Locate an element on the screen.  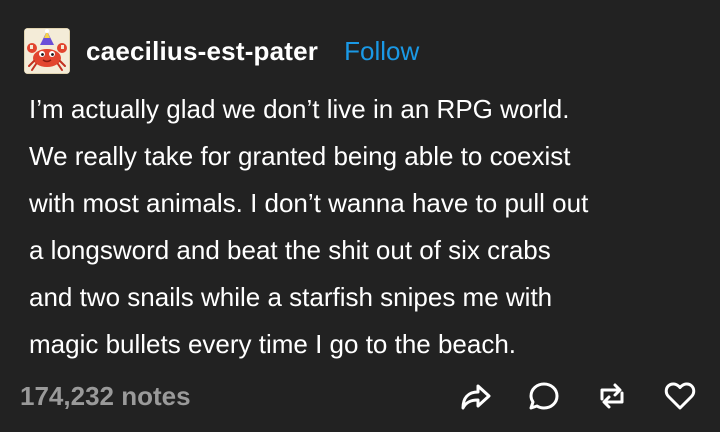
reply-icon is located at coordinates (544, 396).